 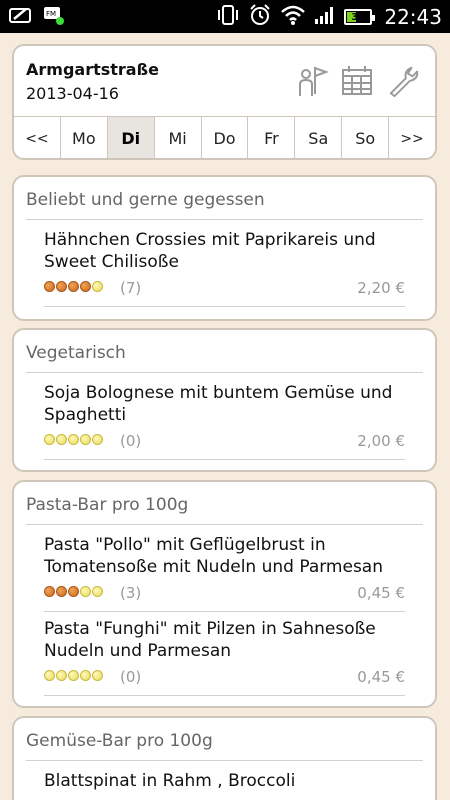 I want to click on day-tab: So, so click(x=366, y=137).